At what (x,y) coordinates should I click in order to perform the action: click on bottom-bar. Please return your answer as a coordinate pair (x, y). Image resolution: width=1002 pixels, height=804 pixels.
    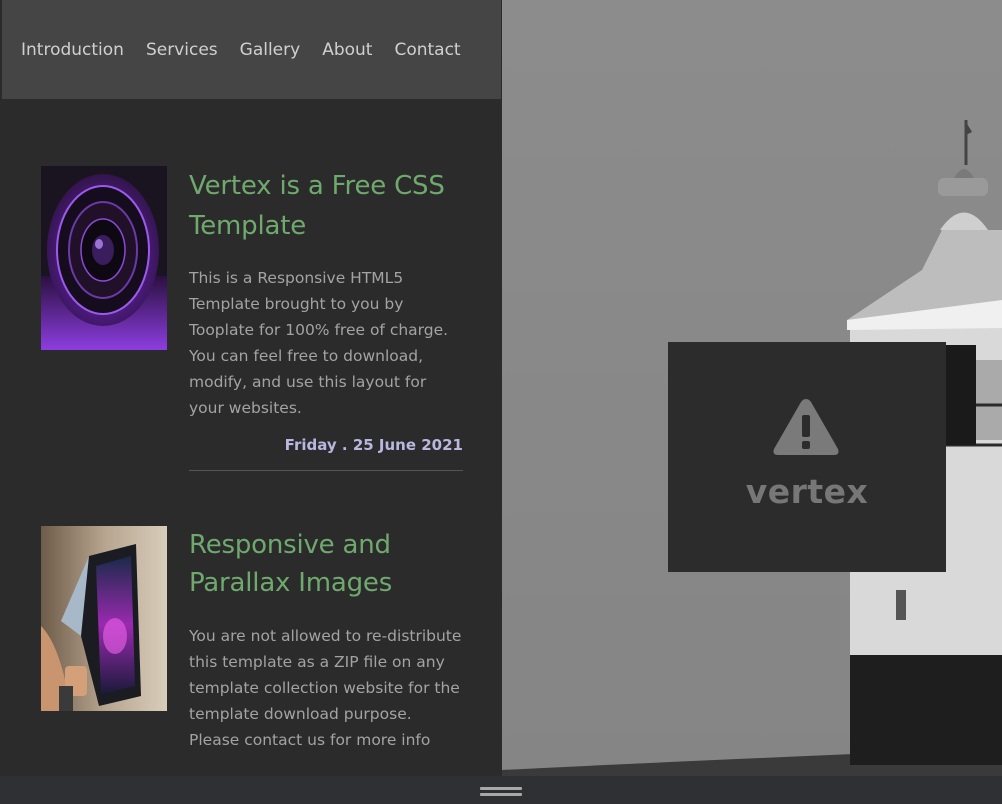
    Looking at the image, I should click on (501, 790).